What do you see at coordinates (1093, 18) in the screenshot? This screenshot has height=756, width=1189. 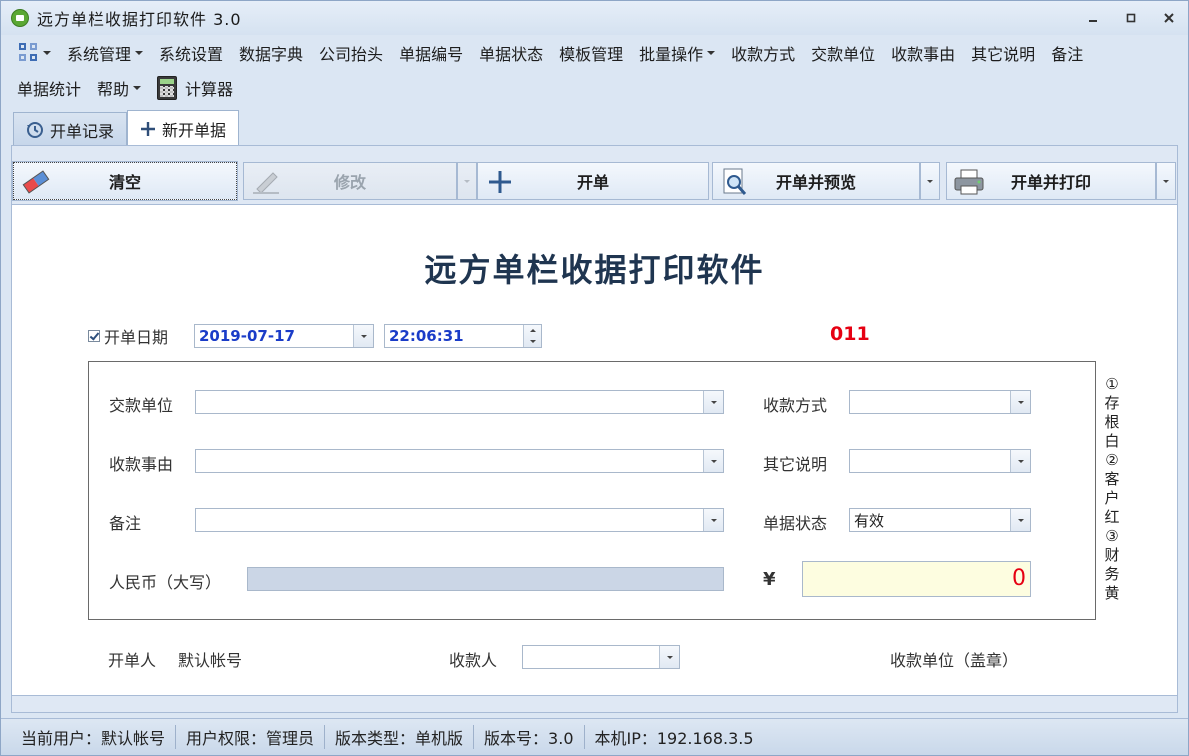 I see `minimize-button` at bounding box center [1093, 18].